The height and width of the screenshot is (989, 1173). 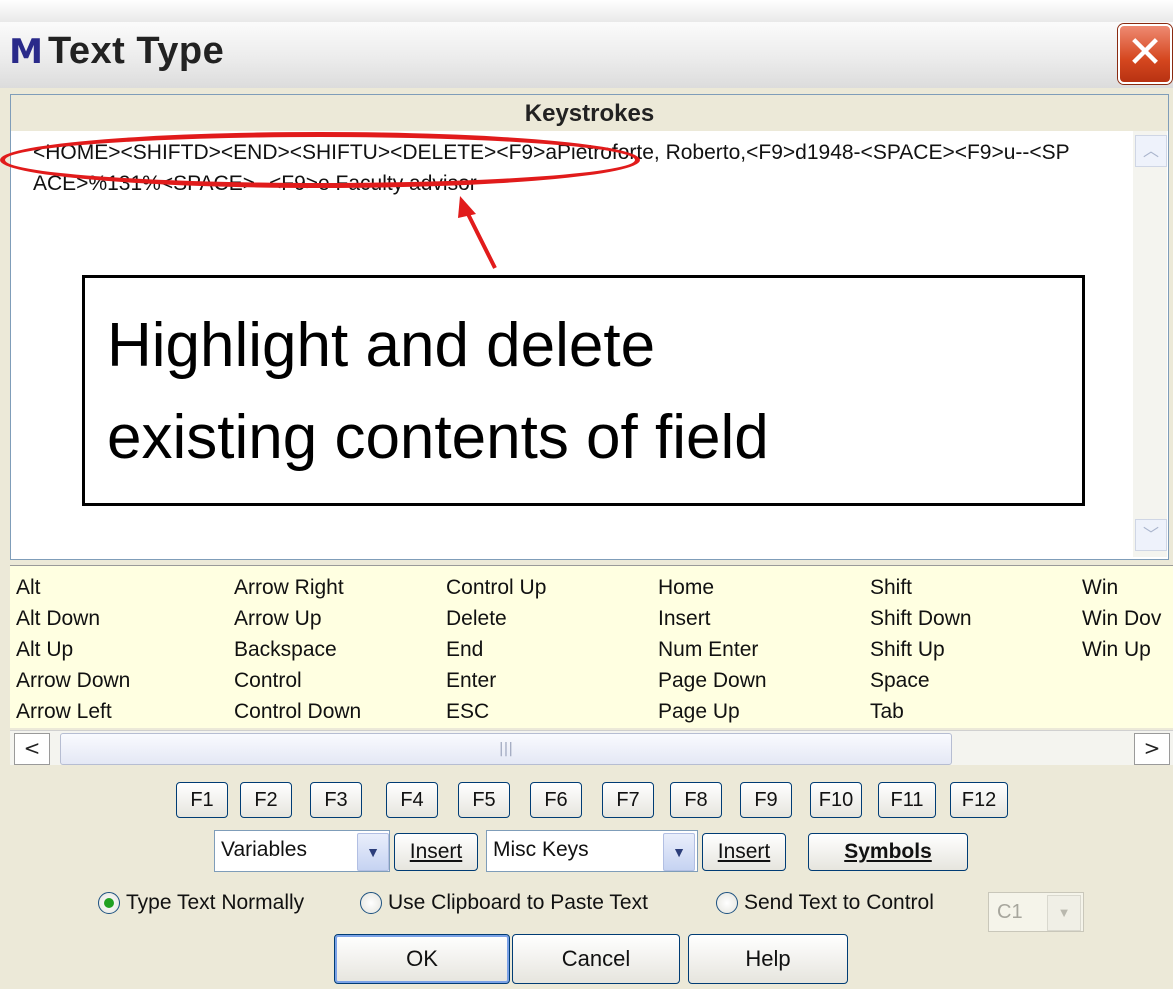 What do you see at coordinates (438, 437) in the screenshot?
I see `callout-line-2: existing contents of field` at bounding box center [438, 437].